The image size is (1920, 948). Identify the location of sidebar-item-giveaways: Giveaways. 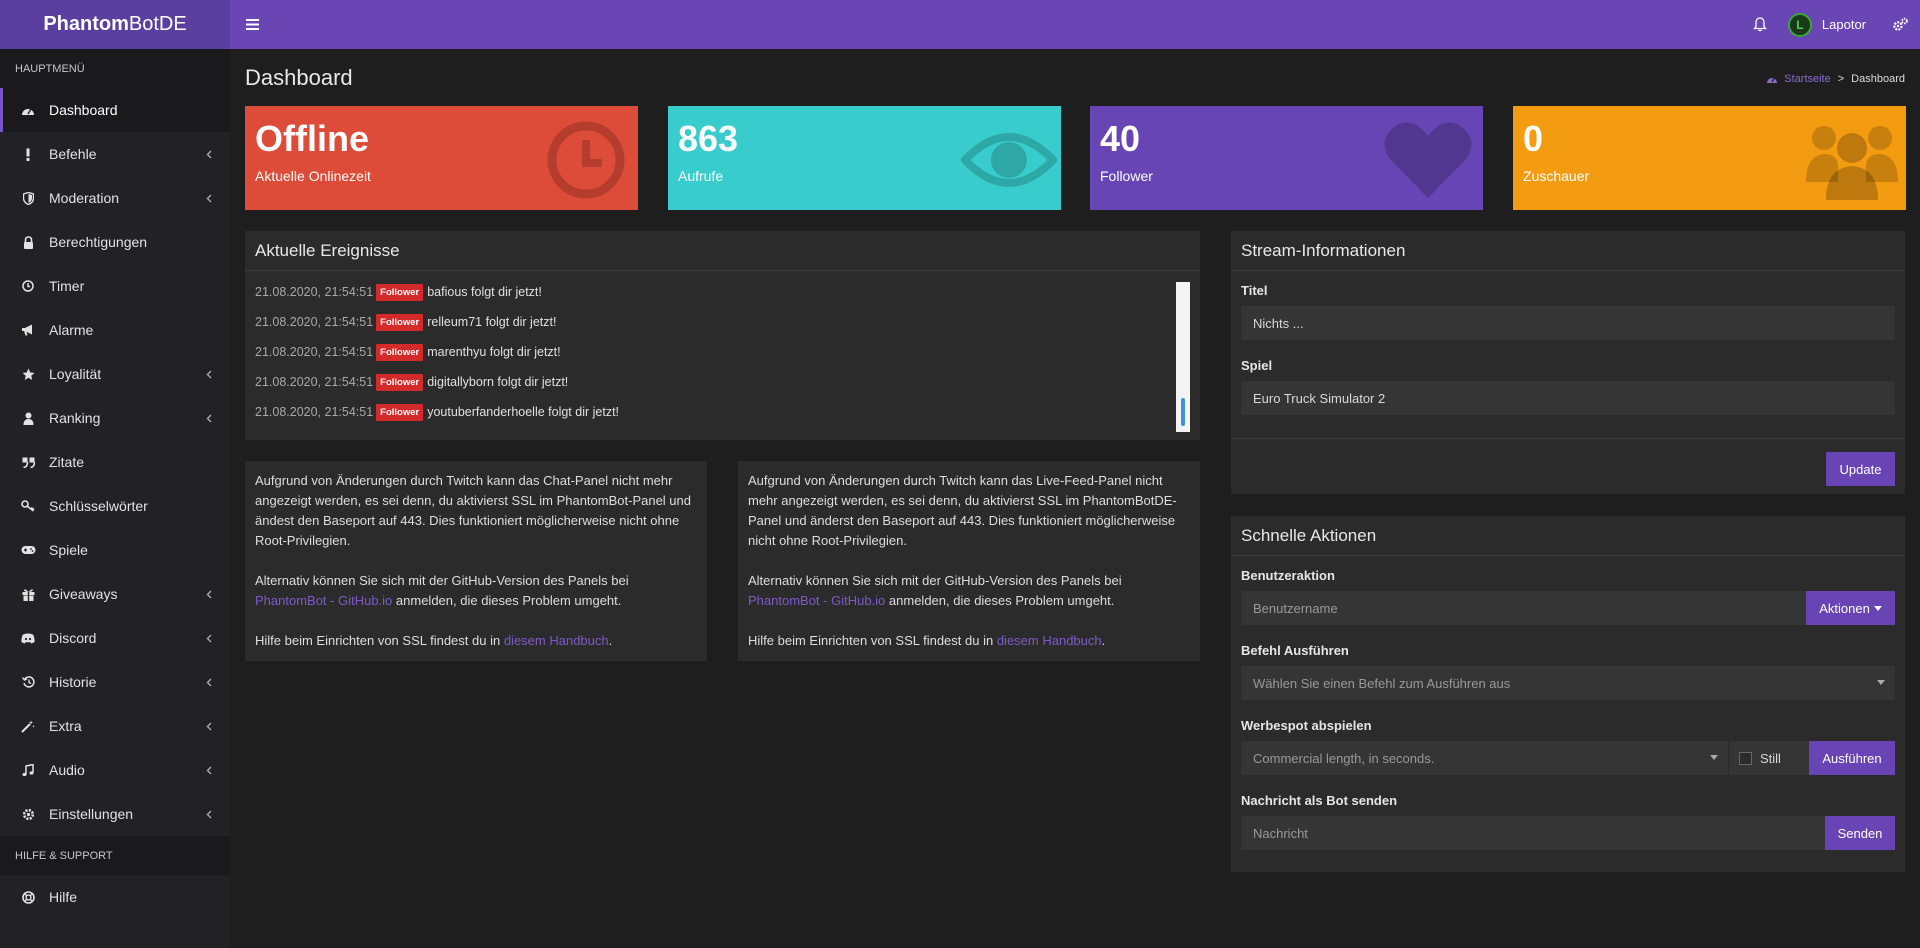
(115, 594).